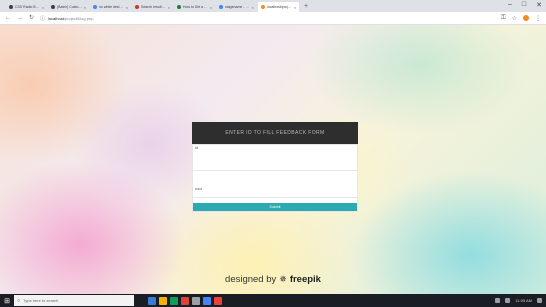 The height and width of the screenshot is (307, 546). I want to click on close-window-button: ✕, so click(539, 5).